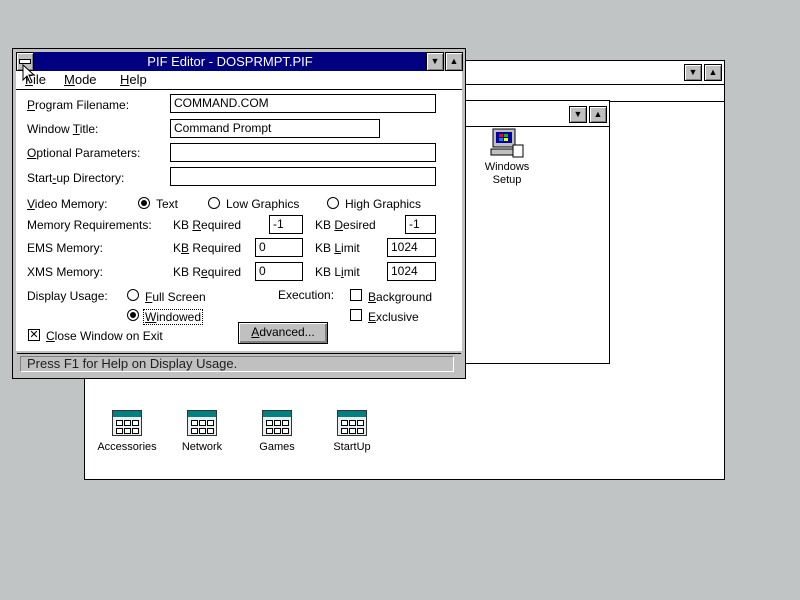  What do you see at coordinates (393, 317) in the screenshot?
I see `exclusive-label: Exclusive` at bounding box center [393, 317].